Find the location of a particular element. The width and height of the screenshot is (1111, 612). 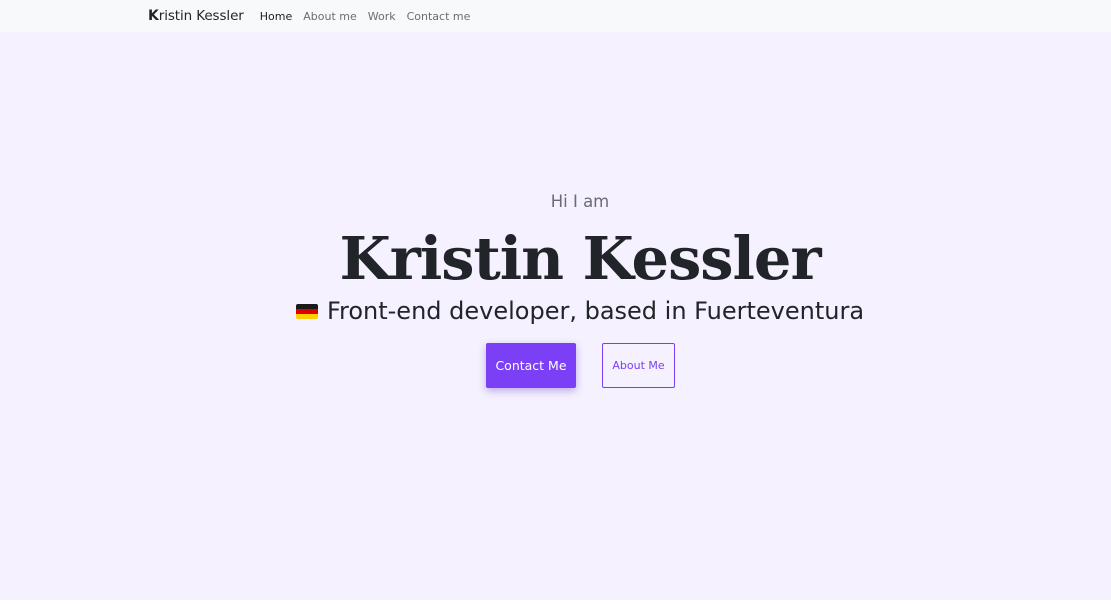

nav-link-contact: Contact me is located at coordinates (439, 16).